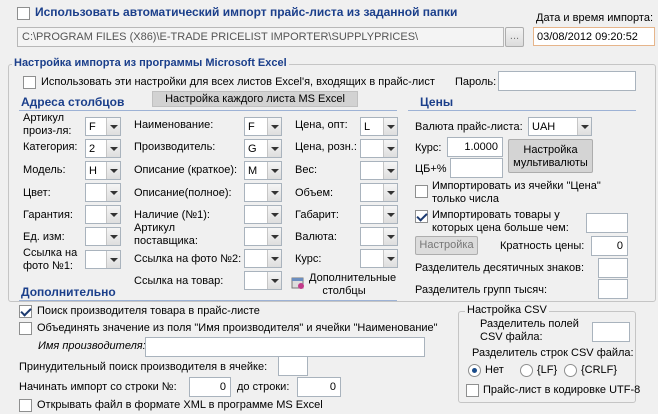  Describe the element at coordinates (475, 147) in the screenshot. I see `rate-input: 1.0000` at that location.